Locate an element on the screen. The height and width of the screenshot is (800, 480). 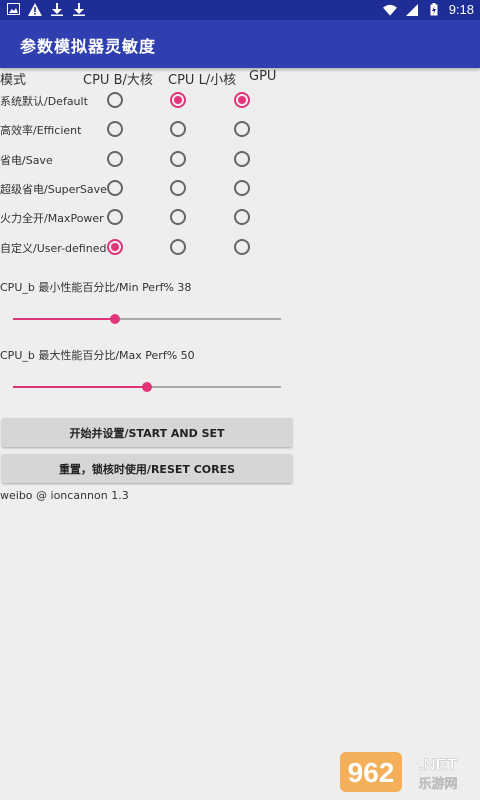
mode-label: 火力全开/MaxPower is located at coordinates (52, 218).